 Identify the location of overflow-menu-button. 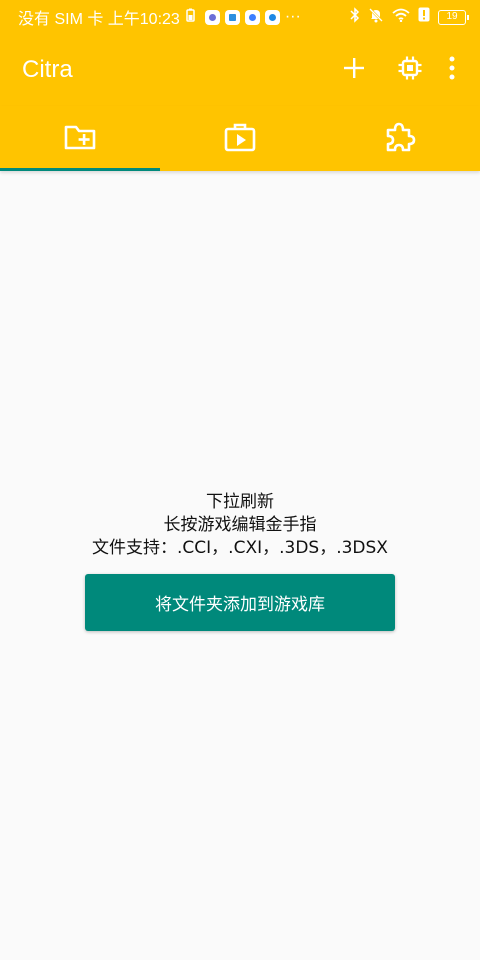
(452, 70).